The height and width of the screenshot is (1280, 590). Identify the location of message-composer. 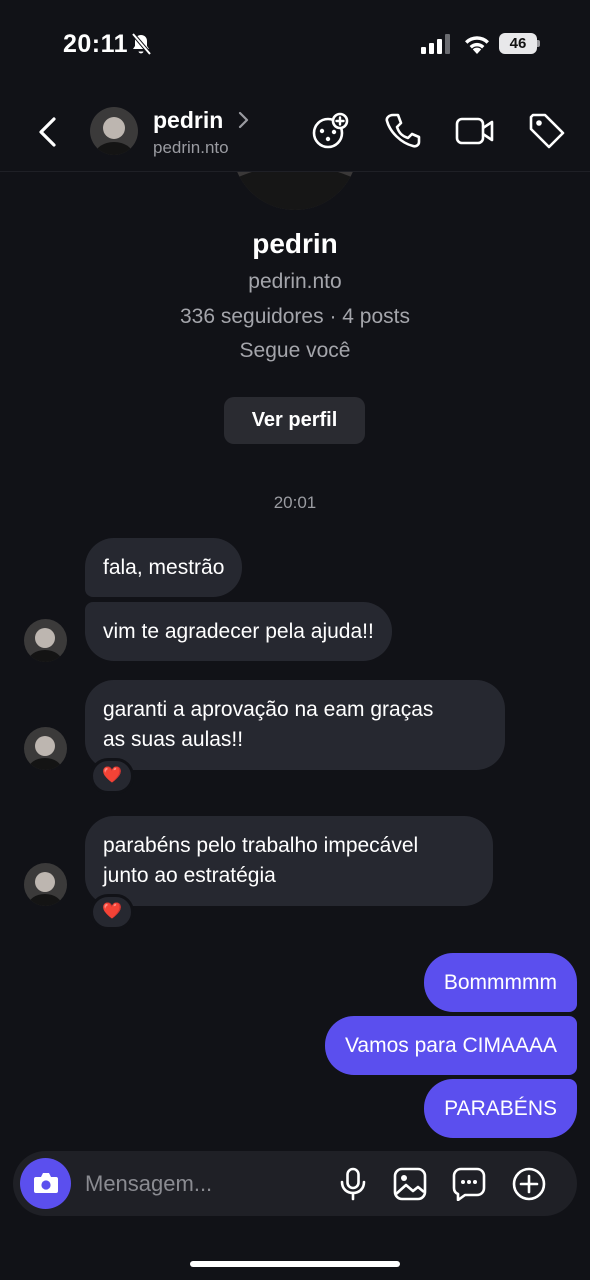
(295, 1183).